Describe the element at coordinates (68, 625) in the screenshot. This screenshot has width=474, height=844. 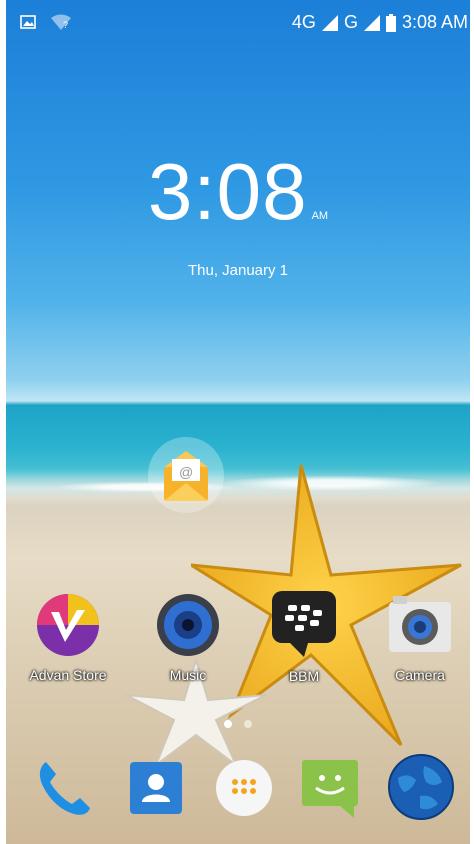
I see `advan-store-icon` at that location.